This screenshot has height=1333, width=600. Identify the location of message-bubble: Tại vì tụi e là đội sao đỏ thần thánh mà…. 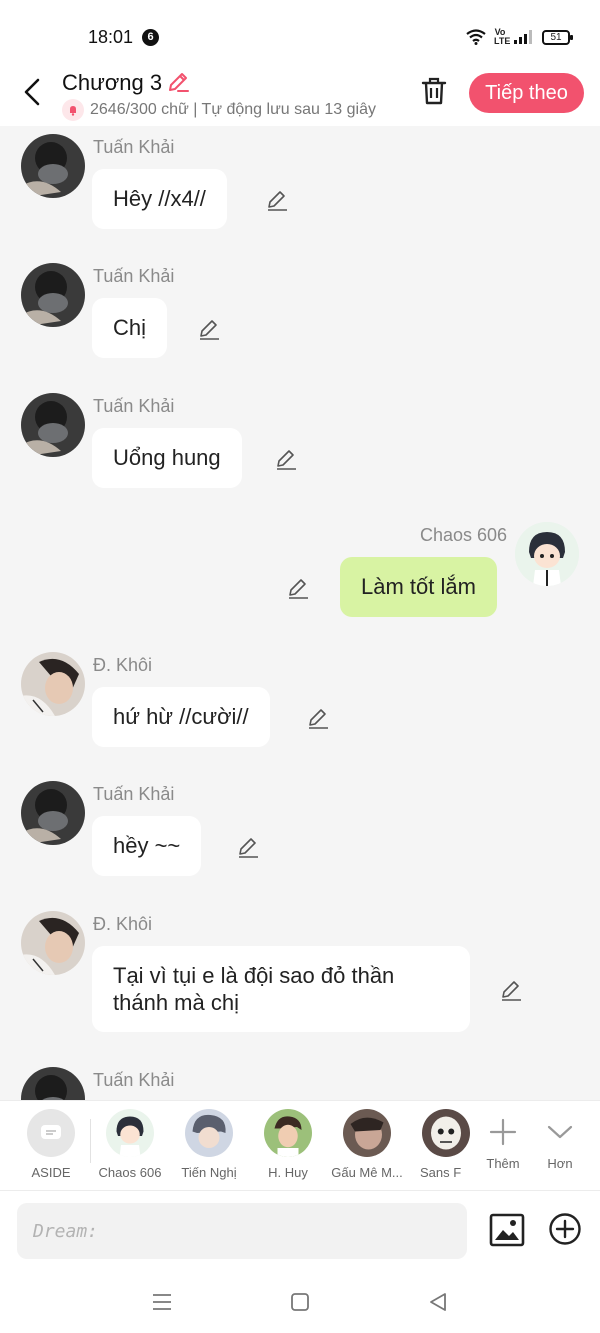
(281, 989).